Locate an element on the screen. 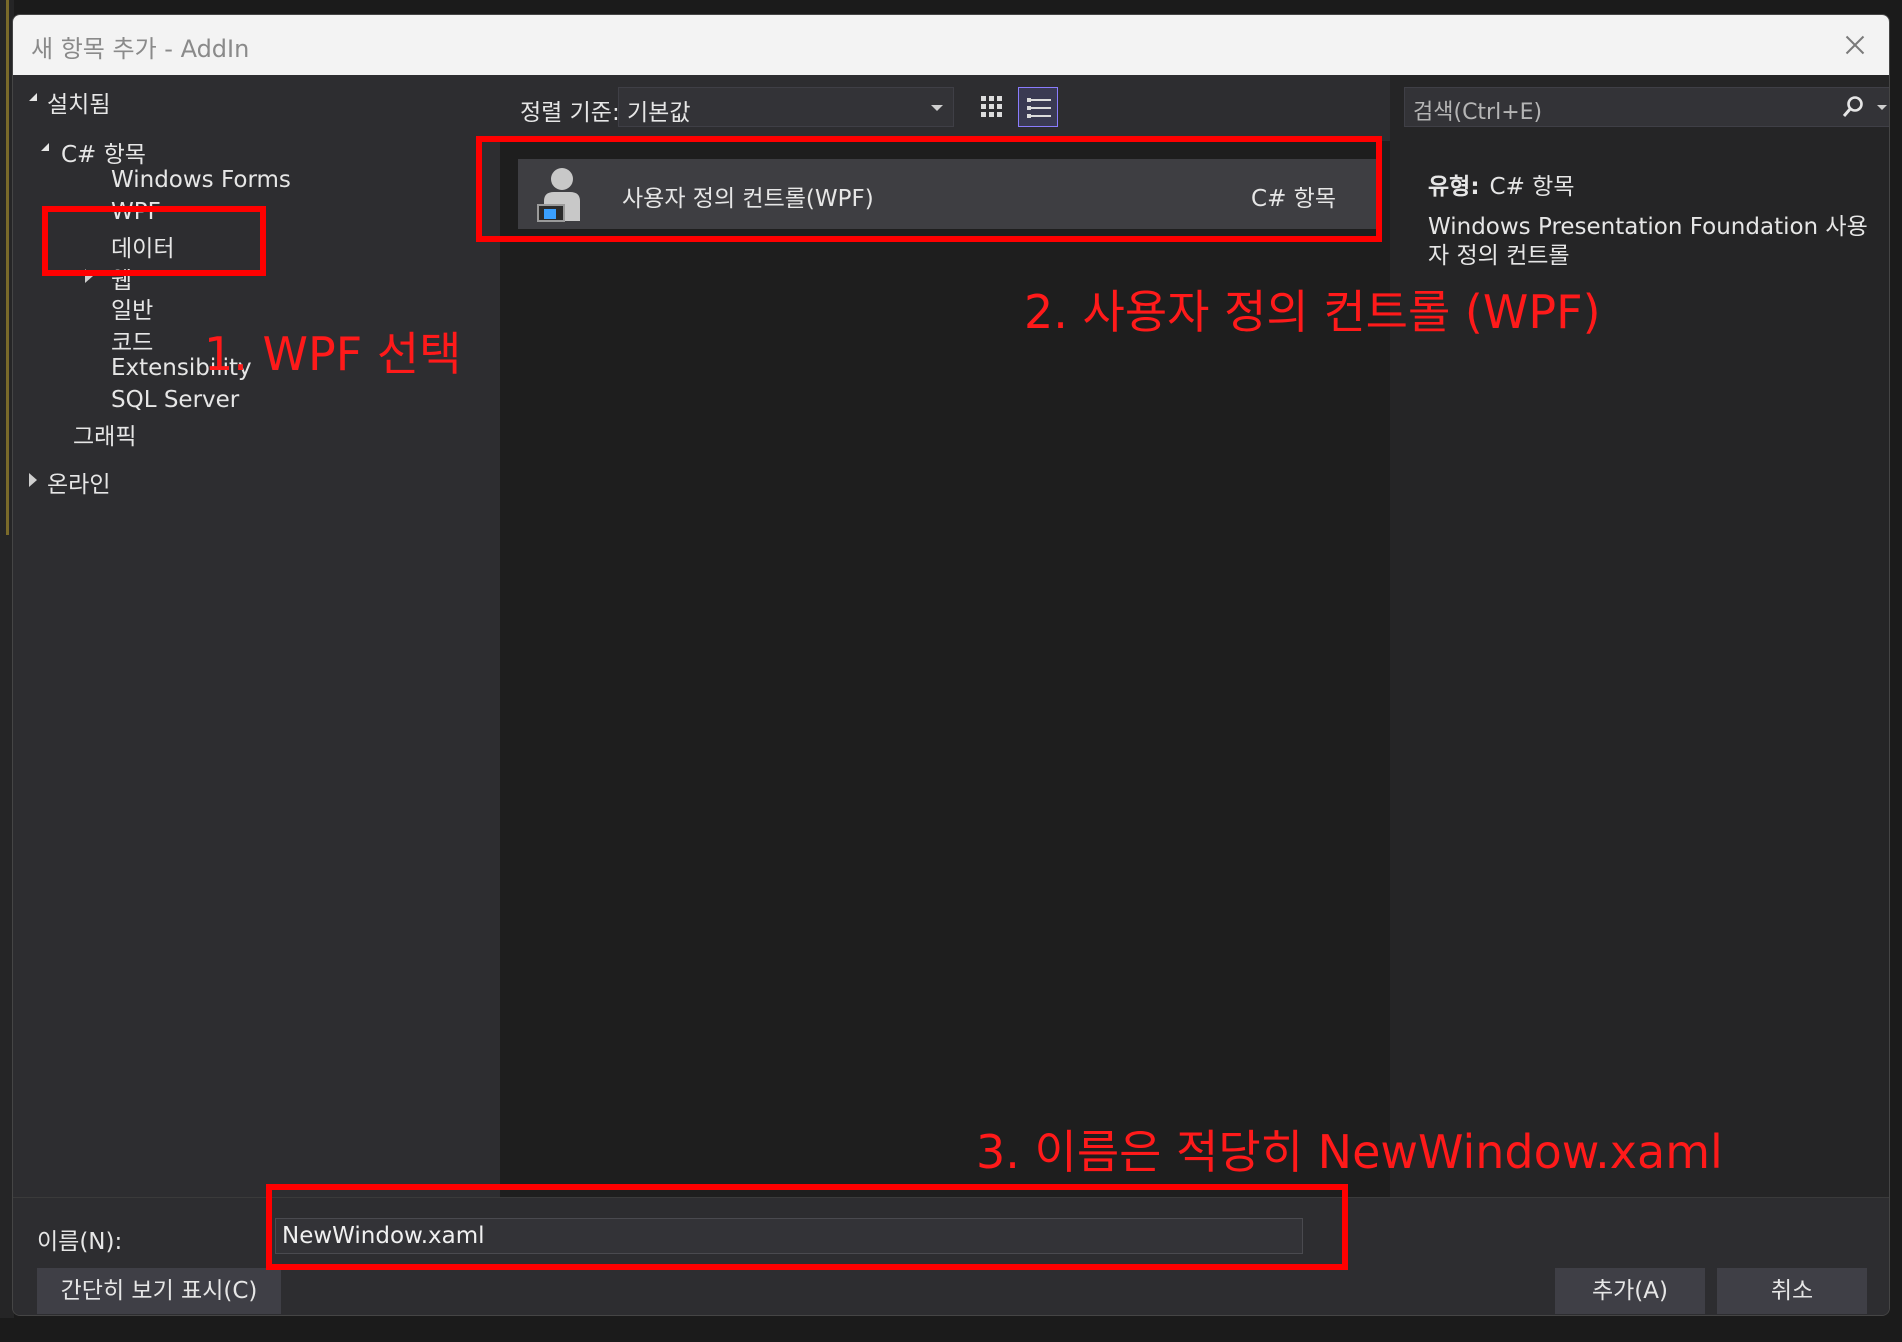  tree-item-csharp: C# 항목 is located at coordinates (103, 152).